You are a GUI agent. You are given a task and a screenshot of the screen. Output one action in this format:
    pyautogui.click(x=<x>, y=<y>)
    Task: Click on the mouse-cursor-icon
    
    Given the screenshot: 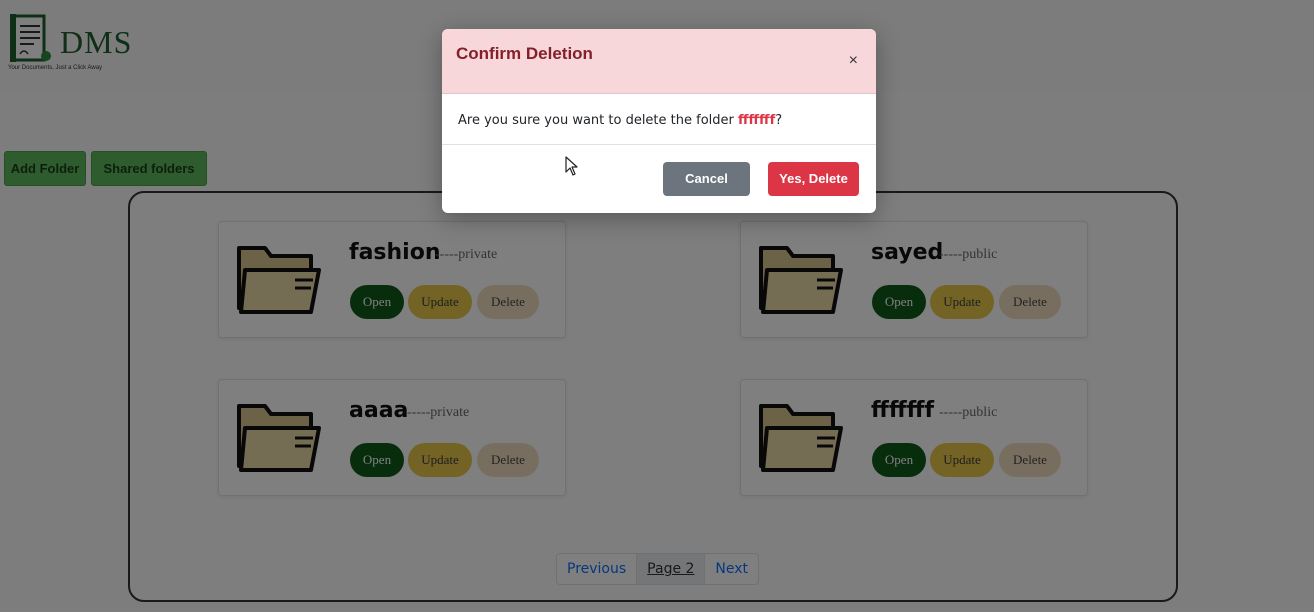 What is the action you would take?
    pyautogui.click(x=571, y=166)
    